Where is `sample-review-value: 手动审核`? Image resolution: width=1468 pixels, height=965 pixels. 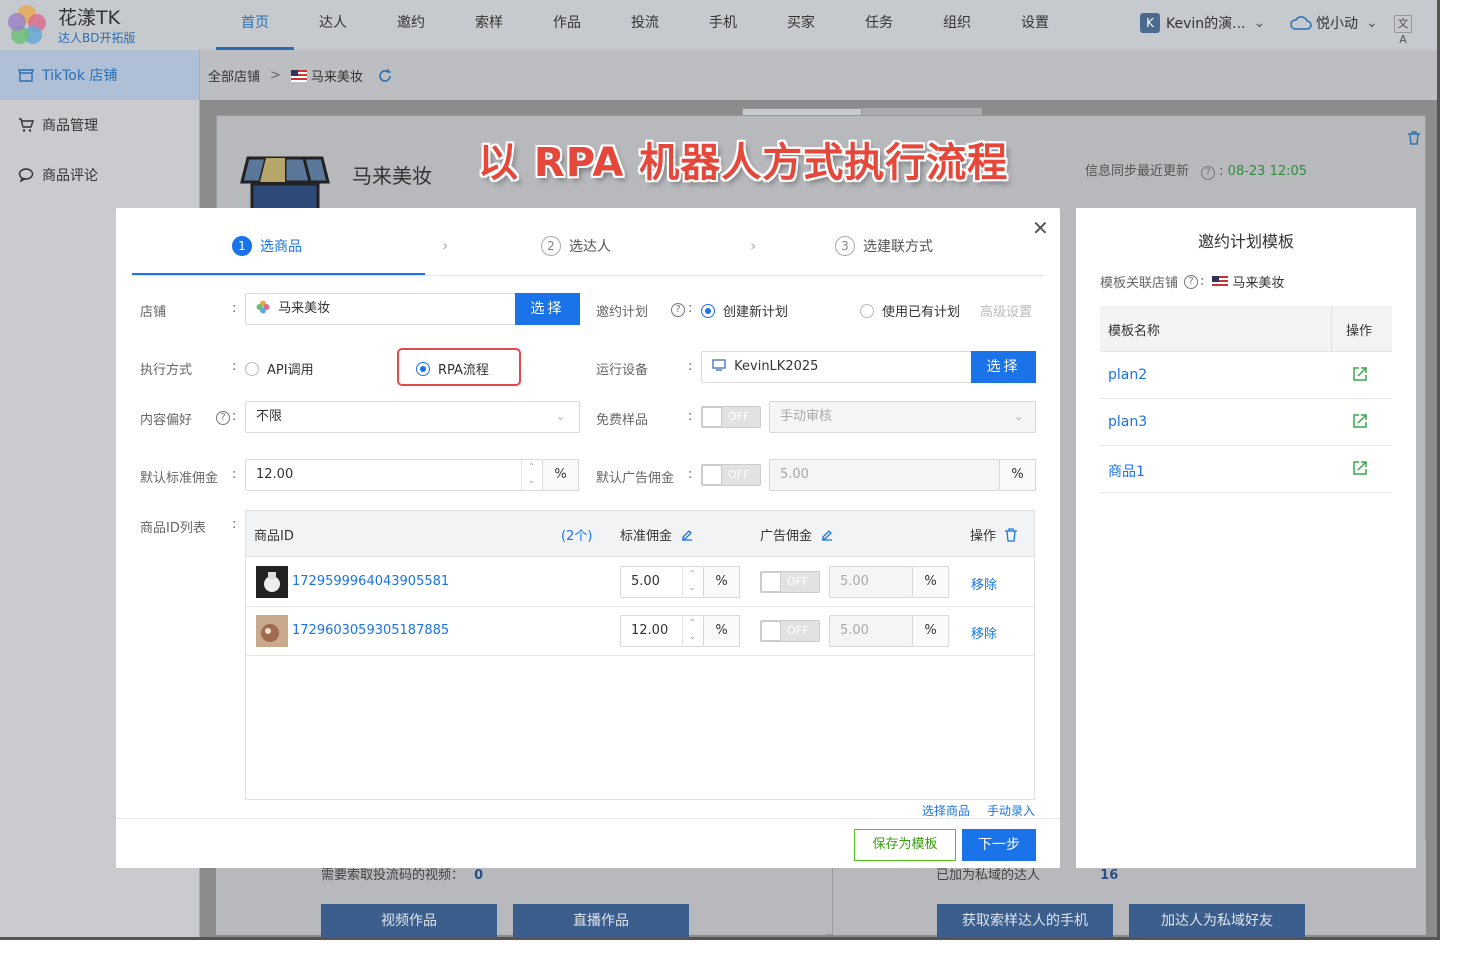
sample-review-value: 手动审核 is located at coordinates (806, 416).